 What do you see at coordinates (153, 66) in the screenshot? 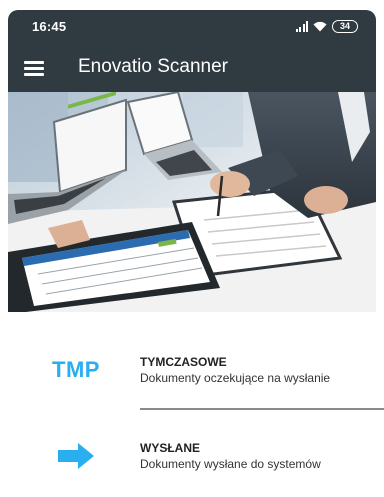
I see `app-title: Enovatio Scanner` at bounding box center [153, 66].